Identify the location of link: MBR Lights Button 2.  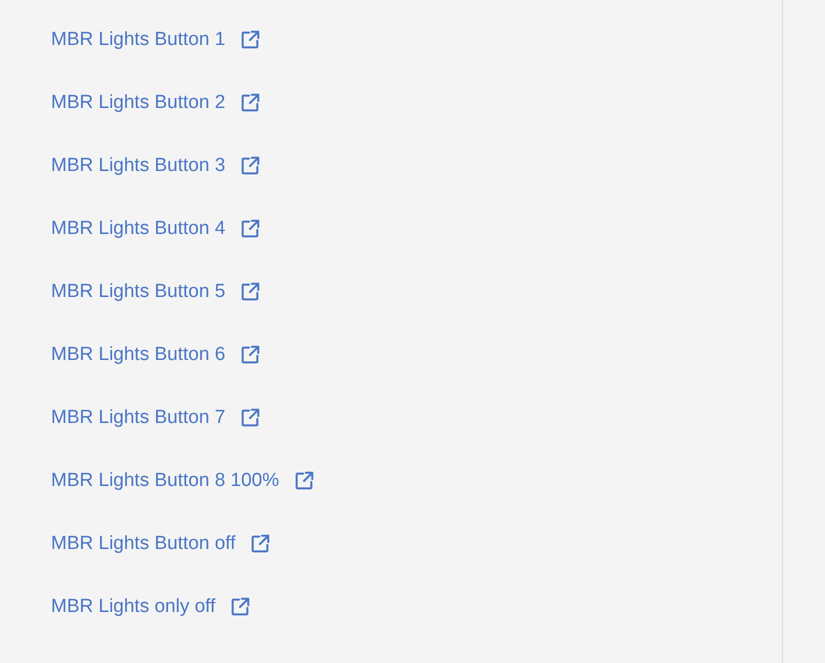
(138, 103).